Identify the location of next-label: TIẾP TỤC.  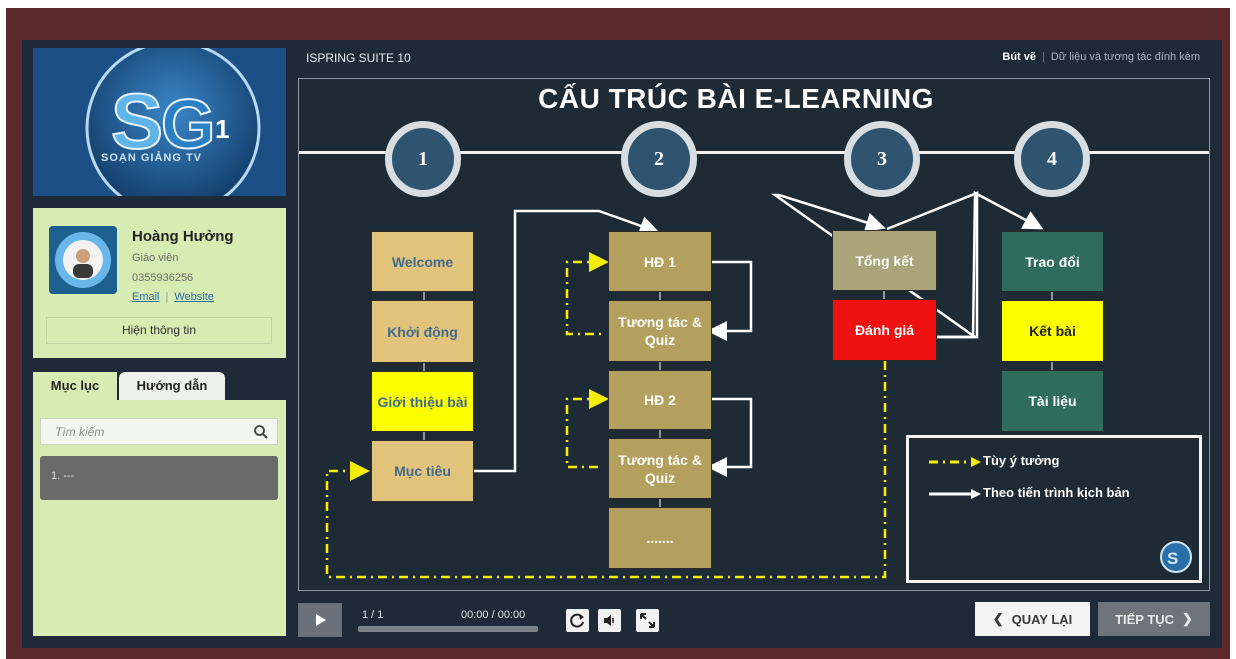
(1145, 619).